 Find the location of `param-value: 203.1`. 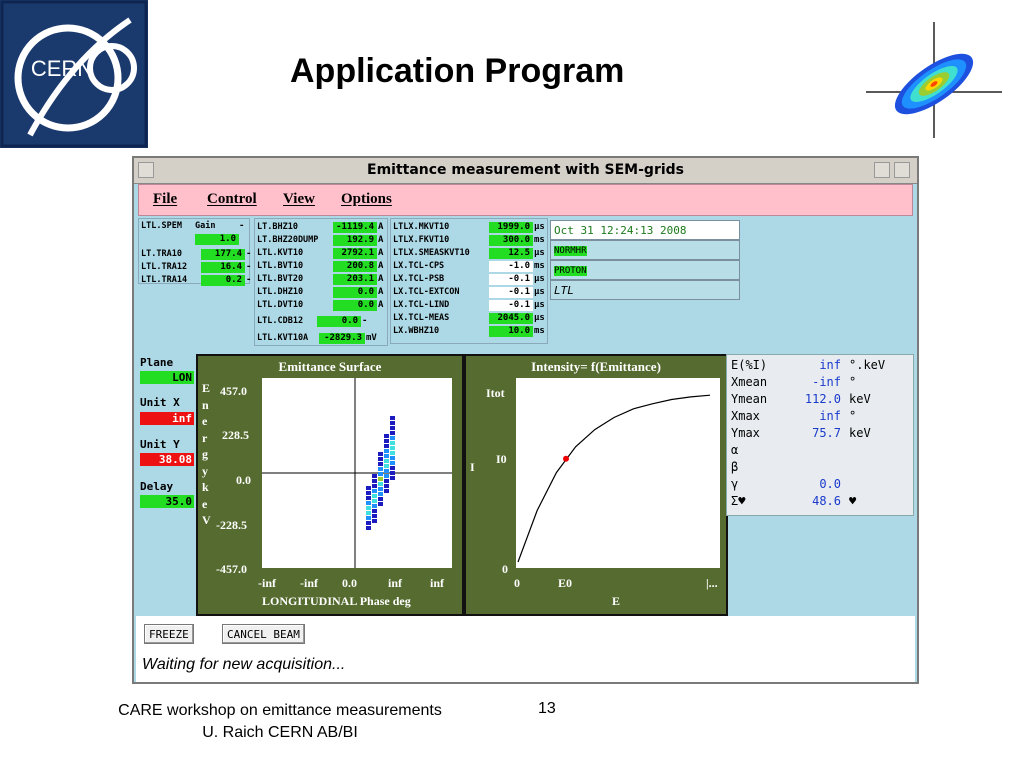

param-value: 203.1 is located at coordinates (355, 279).